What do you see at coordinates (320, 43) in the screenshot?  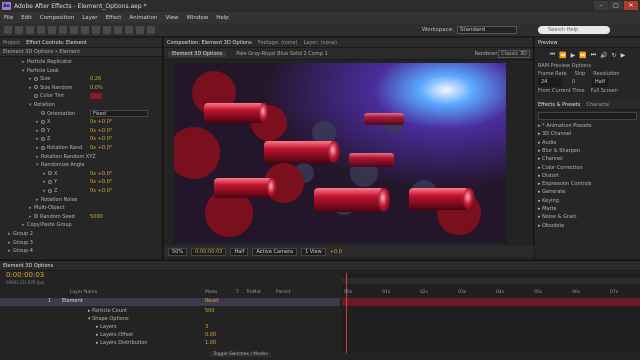 I see `tab-layer: Layer: (none)` at bounding box center [320, 43].